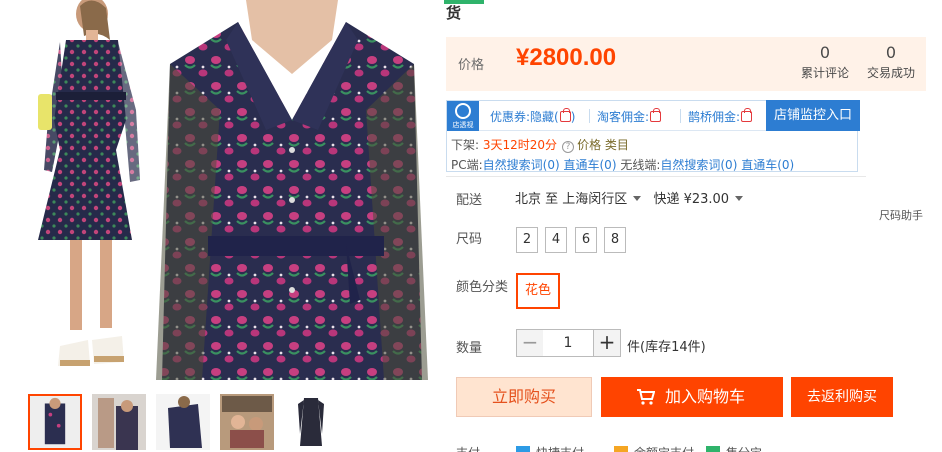 Image resolution: width=942 pixels, height=452 pixels. Describe the element at coordinates (469, 348) in the screenshot. I see `quantity-label: 数量` at that location.